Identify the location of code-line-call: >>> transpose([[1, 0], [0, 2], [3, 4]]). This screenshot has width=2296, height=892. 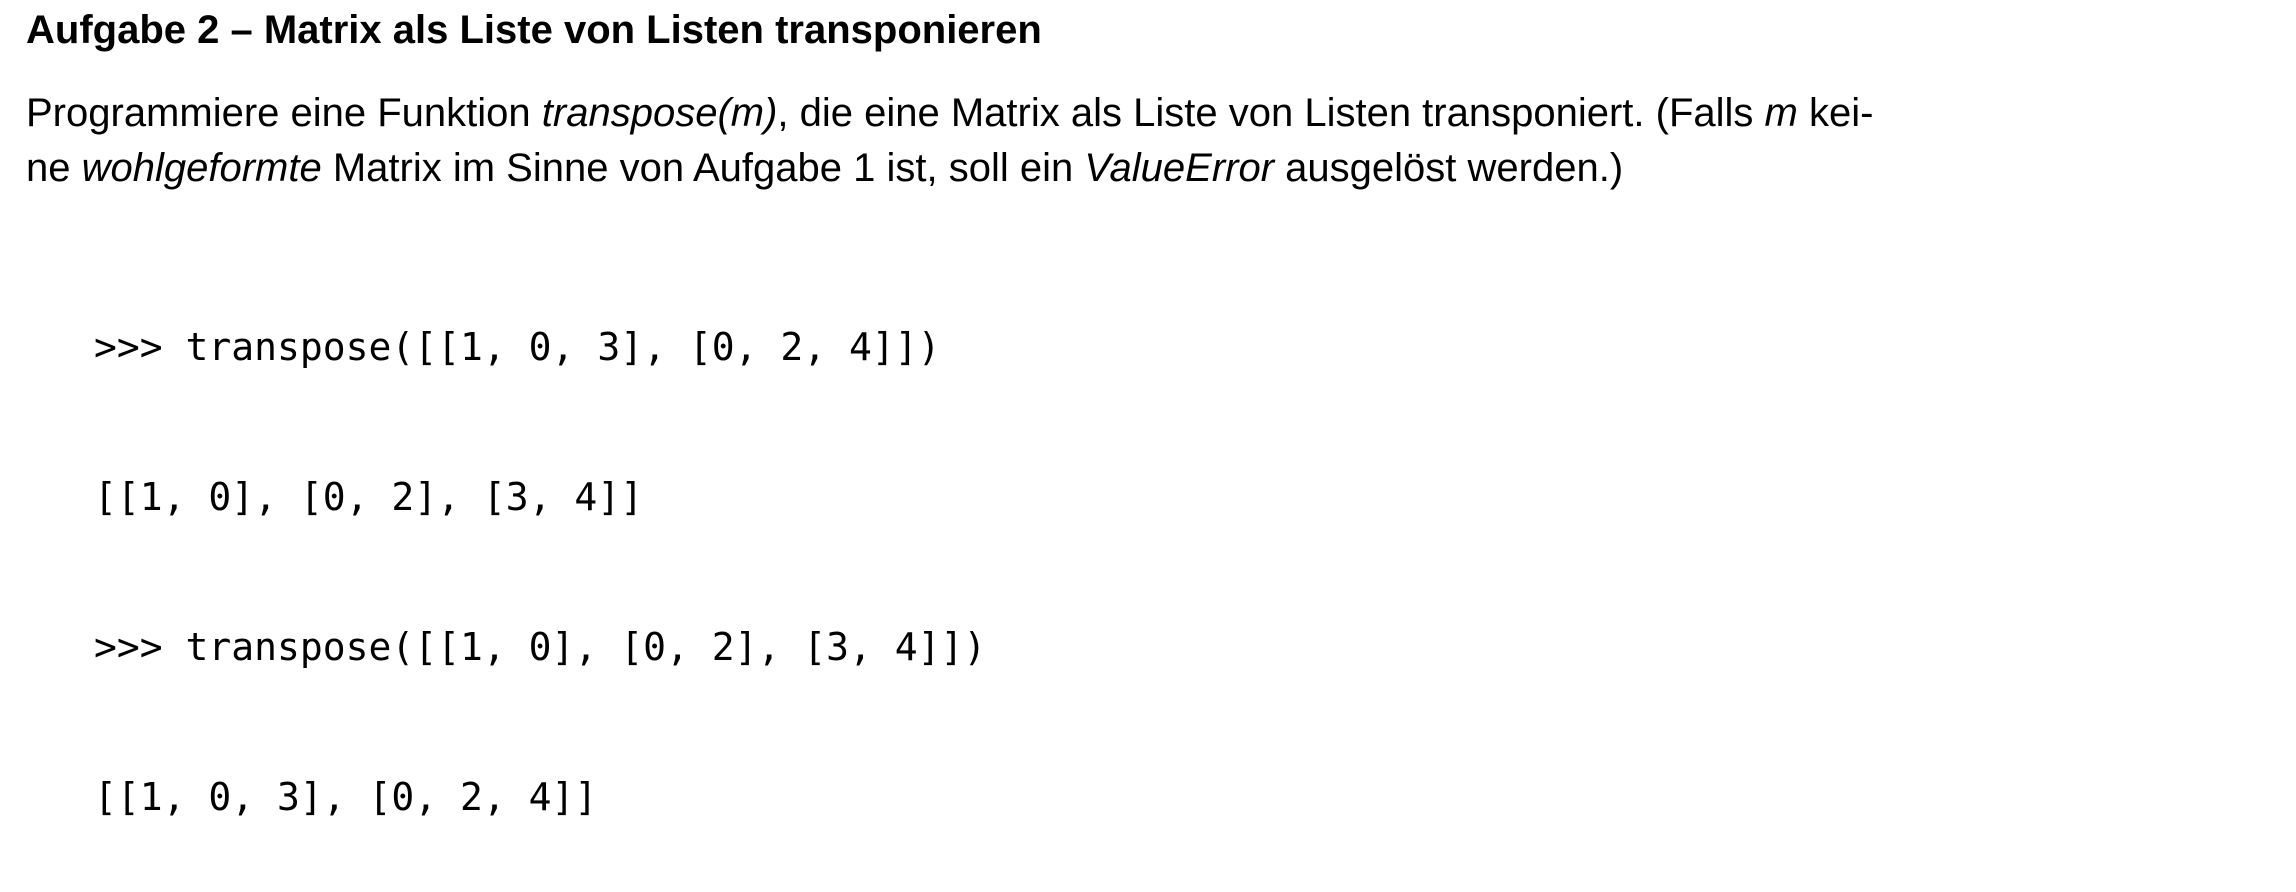
(540, 647).